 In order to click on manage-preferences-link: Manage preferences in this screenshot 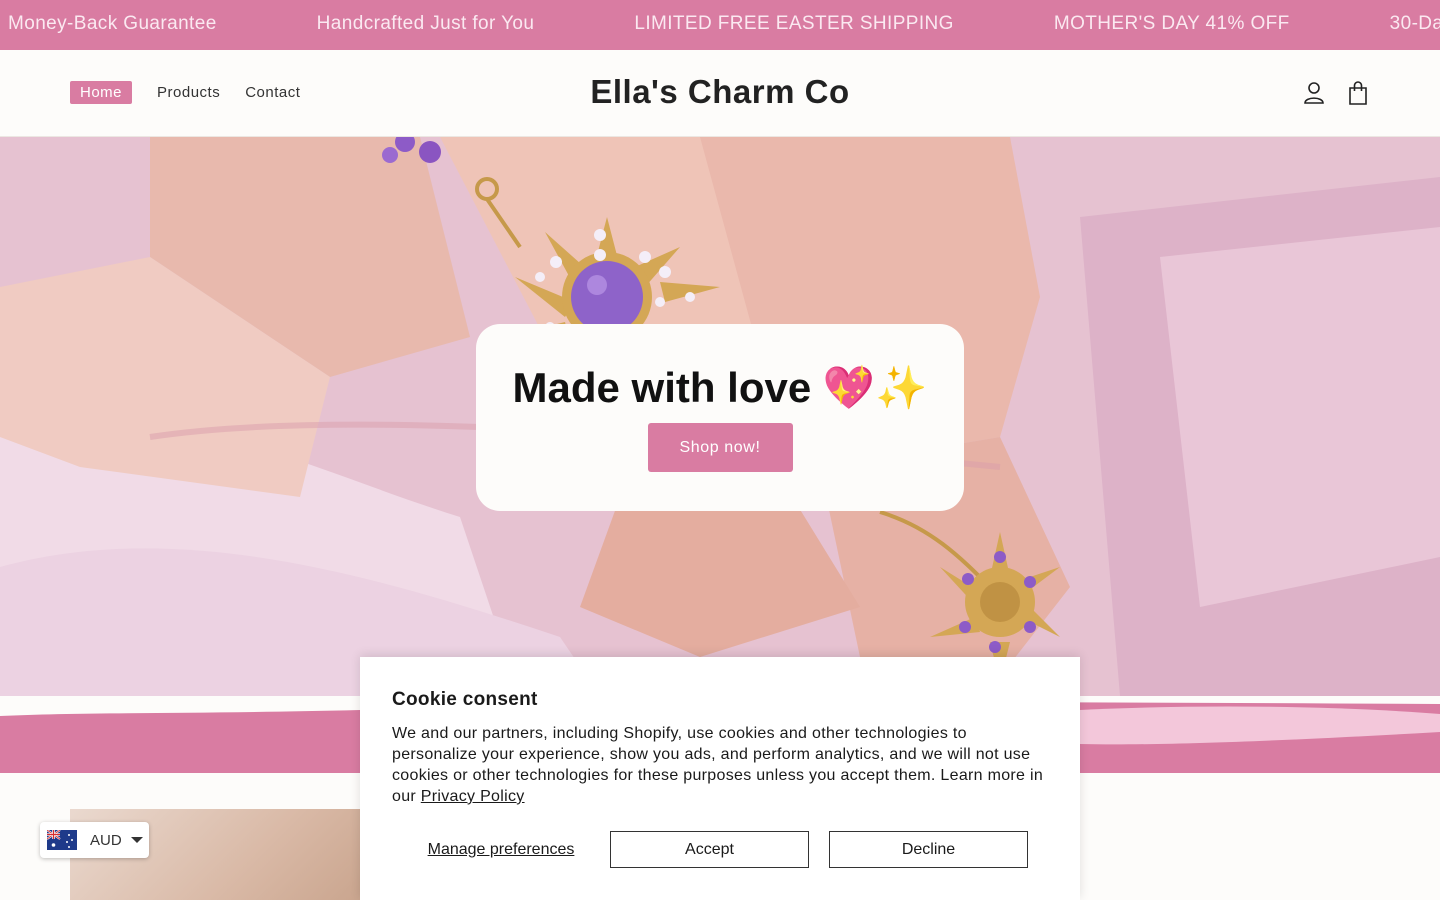, I will do `click(501, 850)`.